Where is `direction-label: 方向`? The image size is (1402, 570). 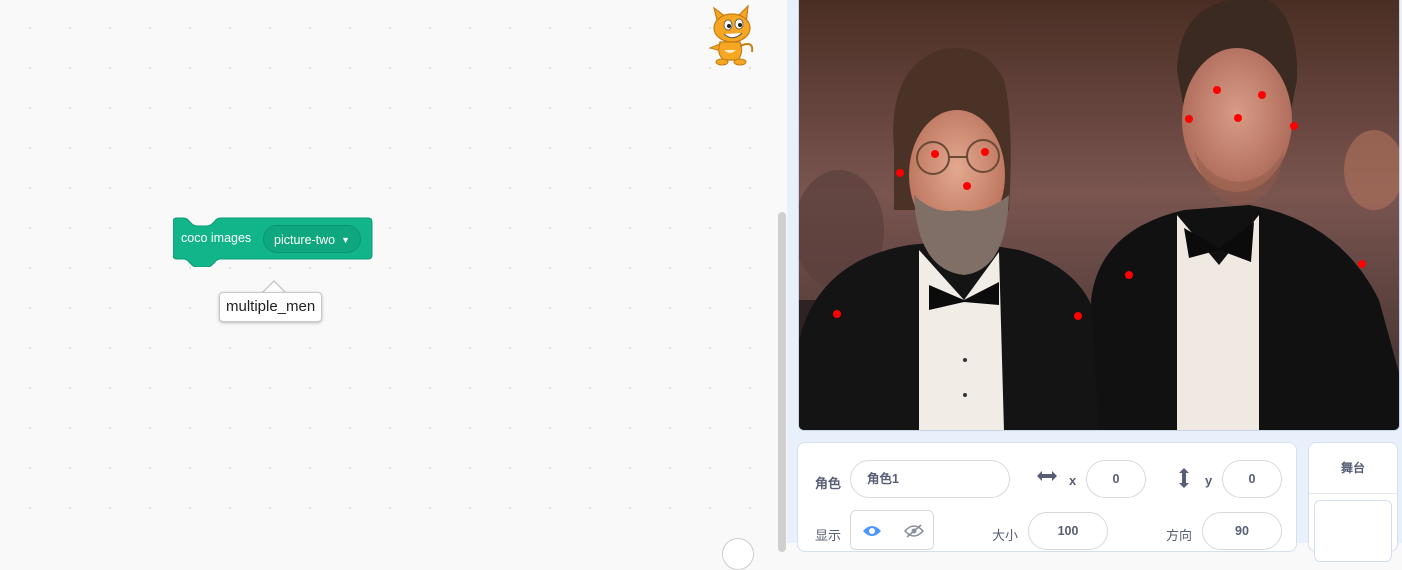 direction-label: 方向 is located at coordinates (1179, 535).